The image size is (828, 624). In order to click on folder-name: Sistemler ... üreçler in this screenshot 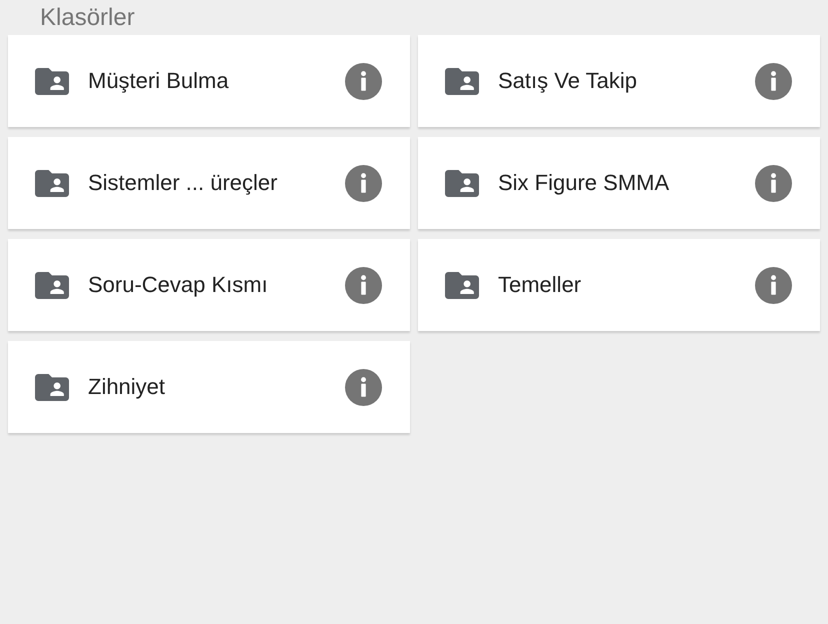, I will do `click(183, 183)`.